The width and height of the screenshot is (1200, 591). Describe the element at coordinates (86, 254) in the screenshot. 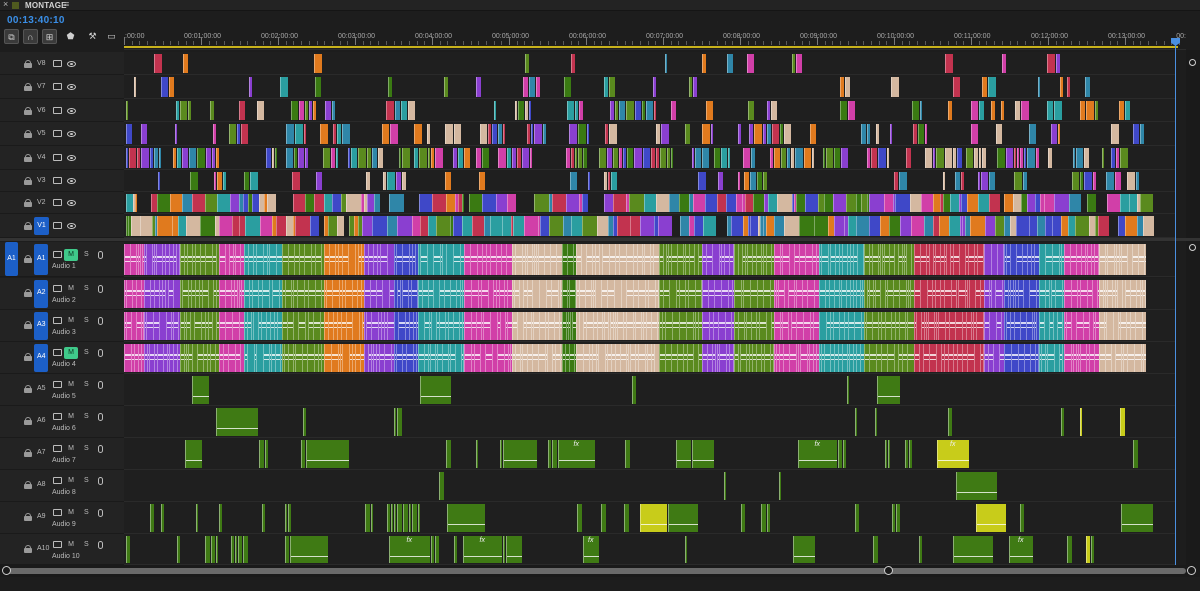

I see `solo-button: S` at that location.